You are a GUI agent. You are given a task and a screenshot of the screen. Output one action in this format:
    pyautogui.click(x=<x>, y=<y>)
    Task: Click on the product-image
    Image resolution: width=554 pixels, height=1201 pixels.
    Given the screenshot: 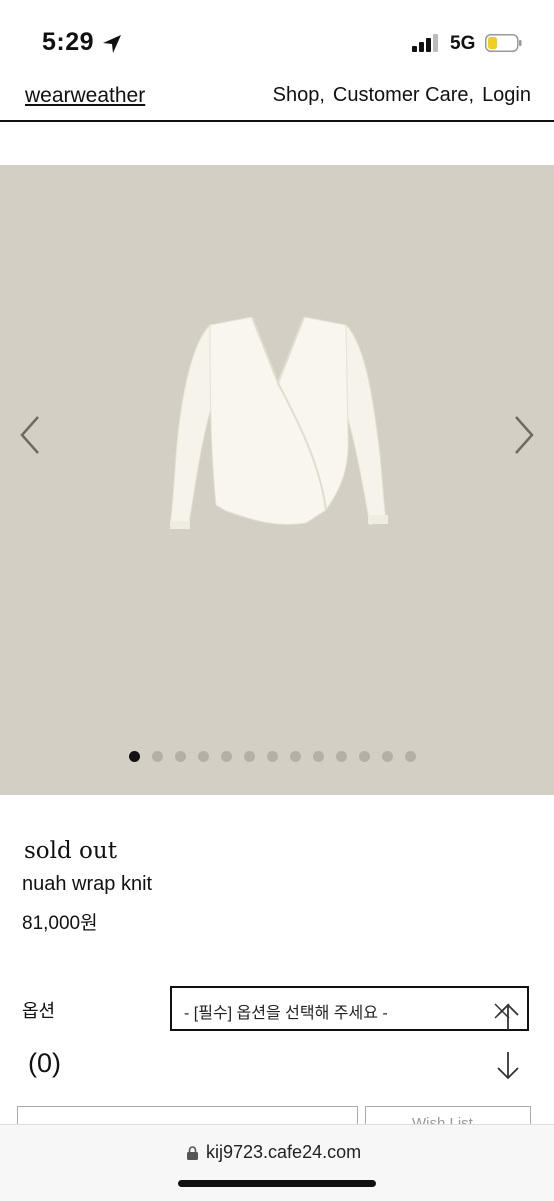 What is the action you would take?
    pyautogui.click(x=278, y=423)
    